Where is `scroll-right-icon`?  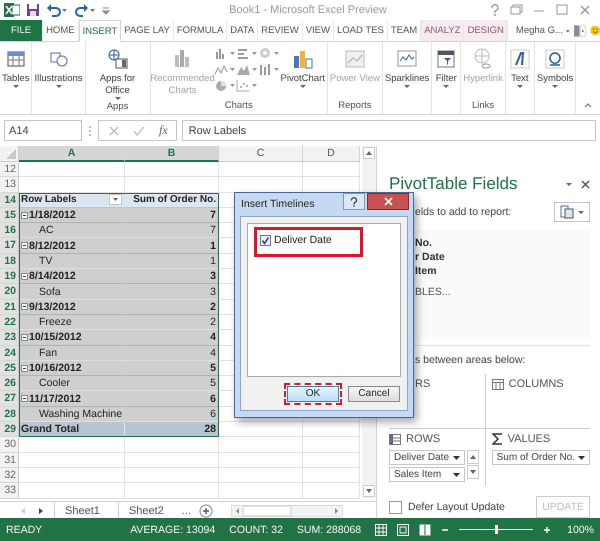
scroll-right-icon is located at coordinates (583, 30).